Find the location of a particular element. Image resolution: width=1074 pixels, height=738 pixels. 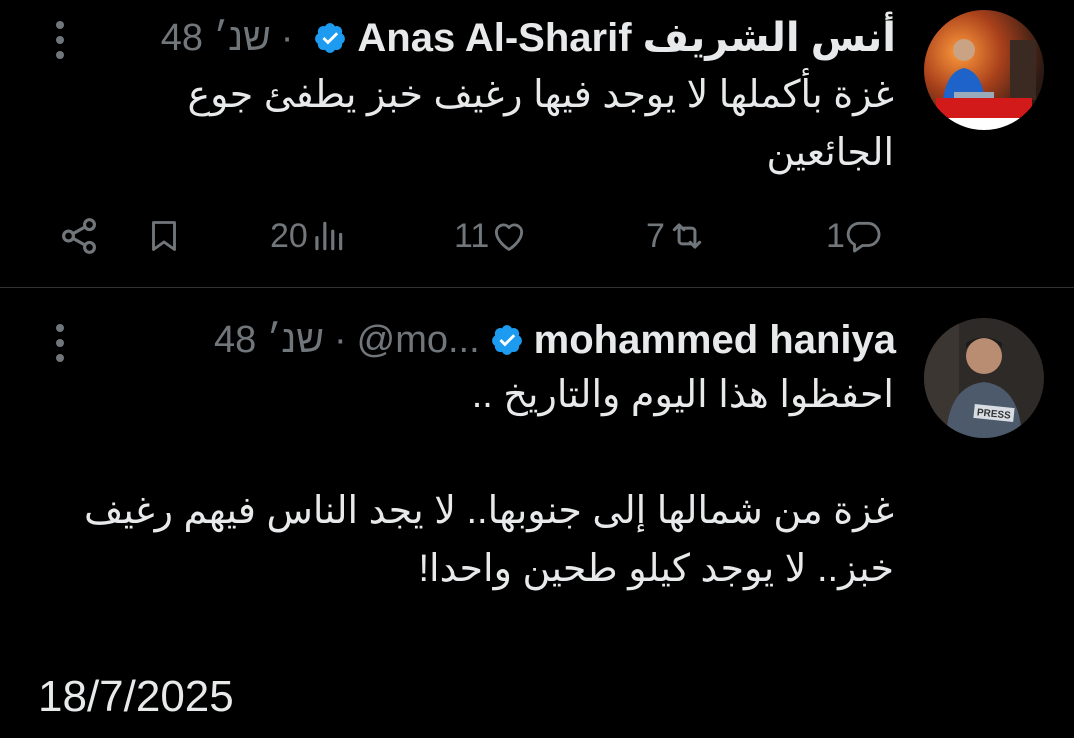

share-button is located at coordinates (79, 236).